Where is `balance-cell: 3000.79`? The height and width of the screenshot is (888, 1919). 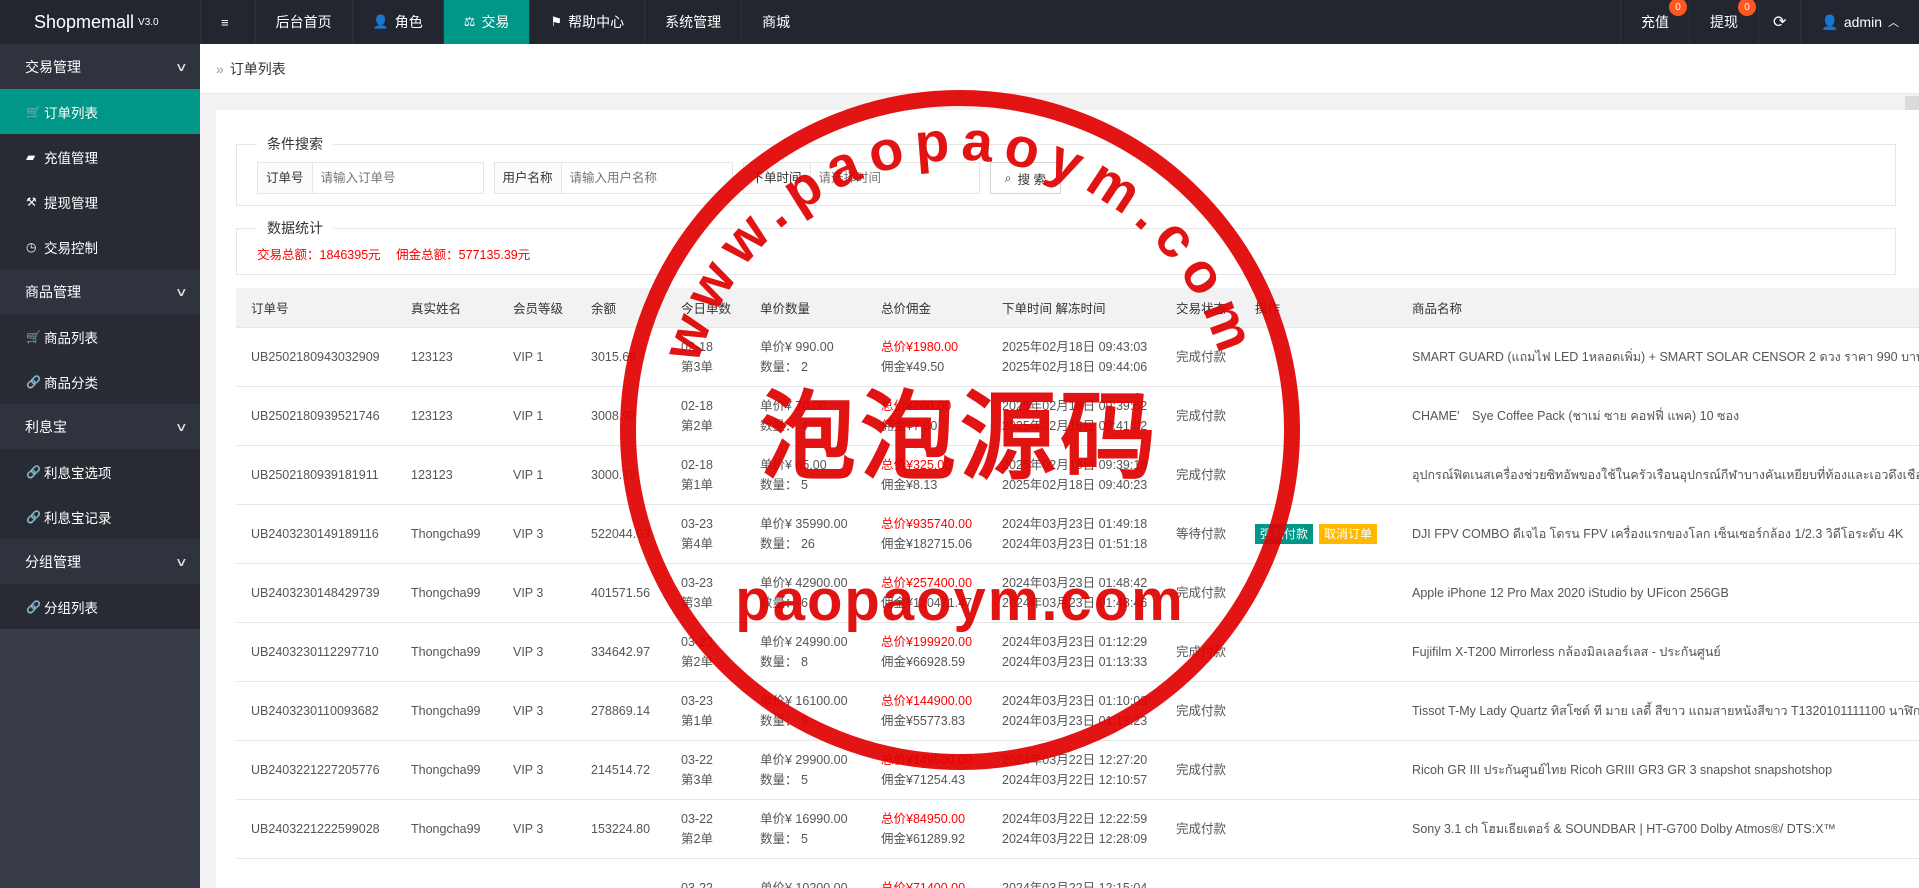 balance-cell: 3000.79 is located at coordinates (621, 475).